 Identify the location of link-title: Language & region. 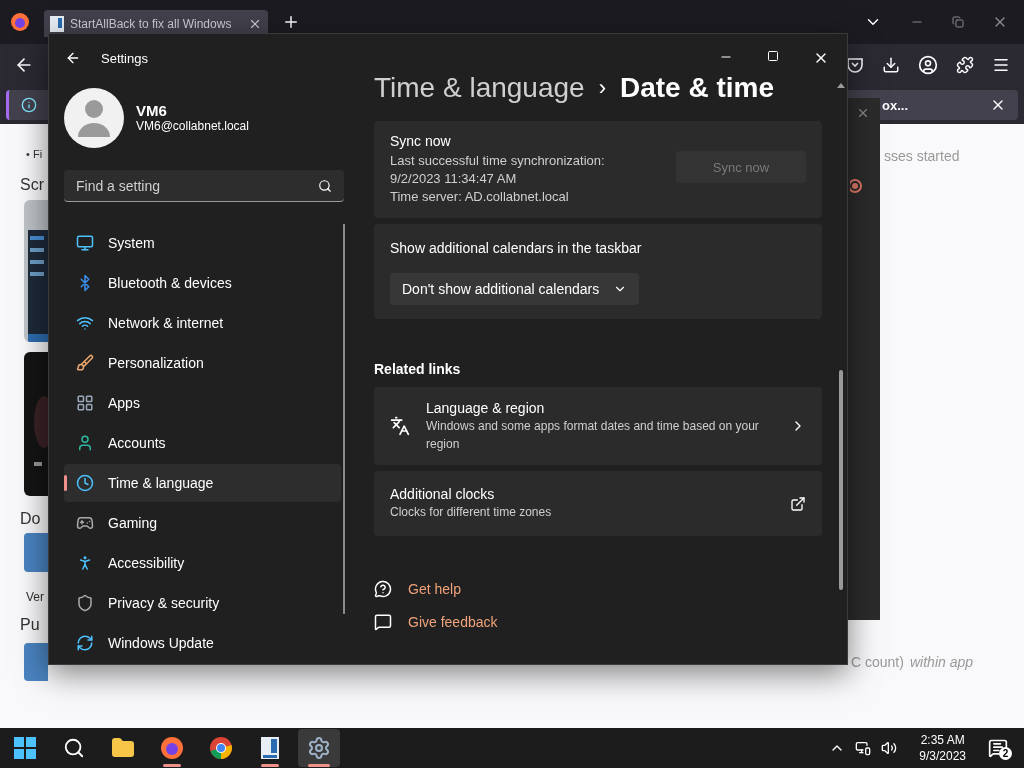
(486, 407).